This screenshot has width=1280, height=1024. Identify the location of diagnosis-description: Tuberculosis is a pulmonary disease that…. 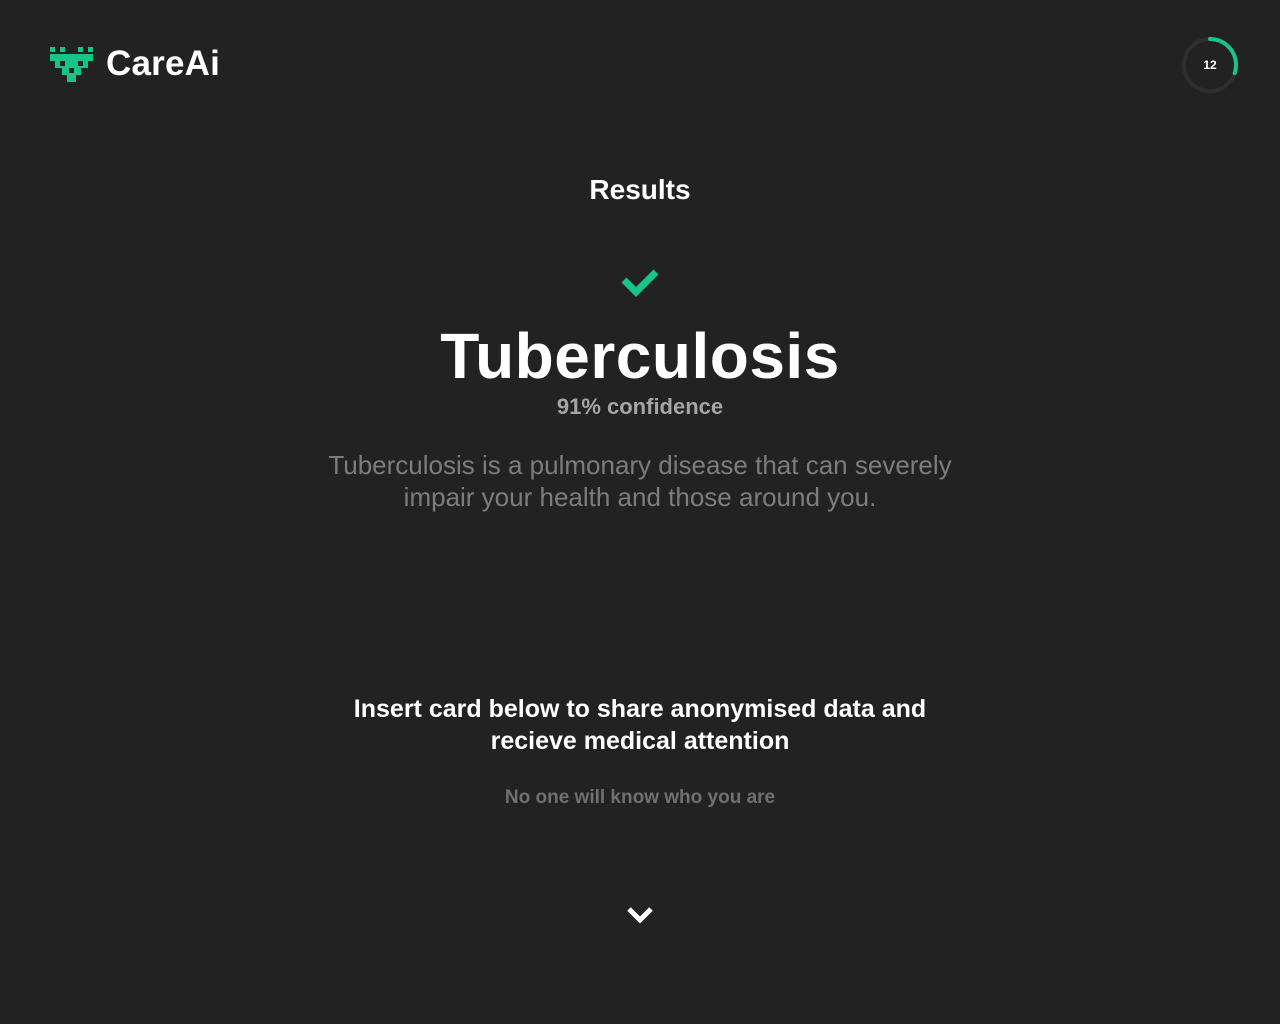
(640, 481).